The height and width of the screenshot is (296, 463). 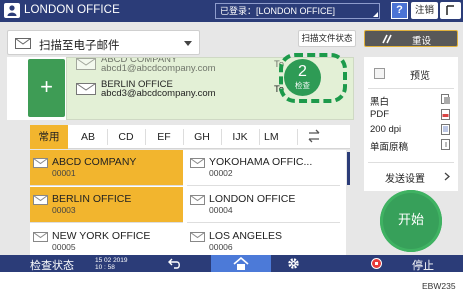 What do you see at coordinates (221, 210) in the screenshot?
I see `address-number: 00004` at bounding box center [221, 210].